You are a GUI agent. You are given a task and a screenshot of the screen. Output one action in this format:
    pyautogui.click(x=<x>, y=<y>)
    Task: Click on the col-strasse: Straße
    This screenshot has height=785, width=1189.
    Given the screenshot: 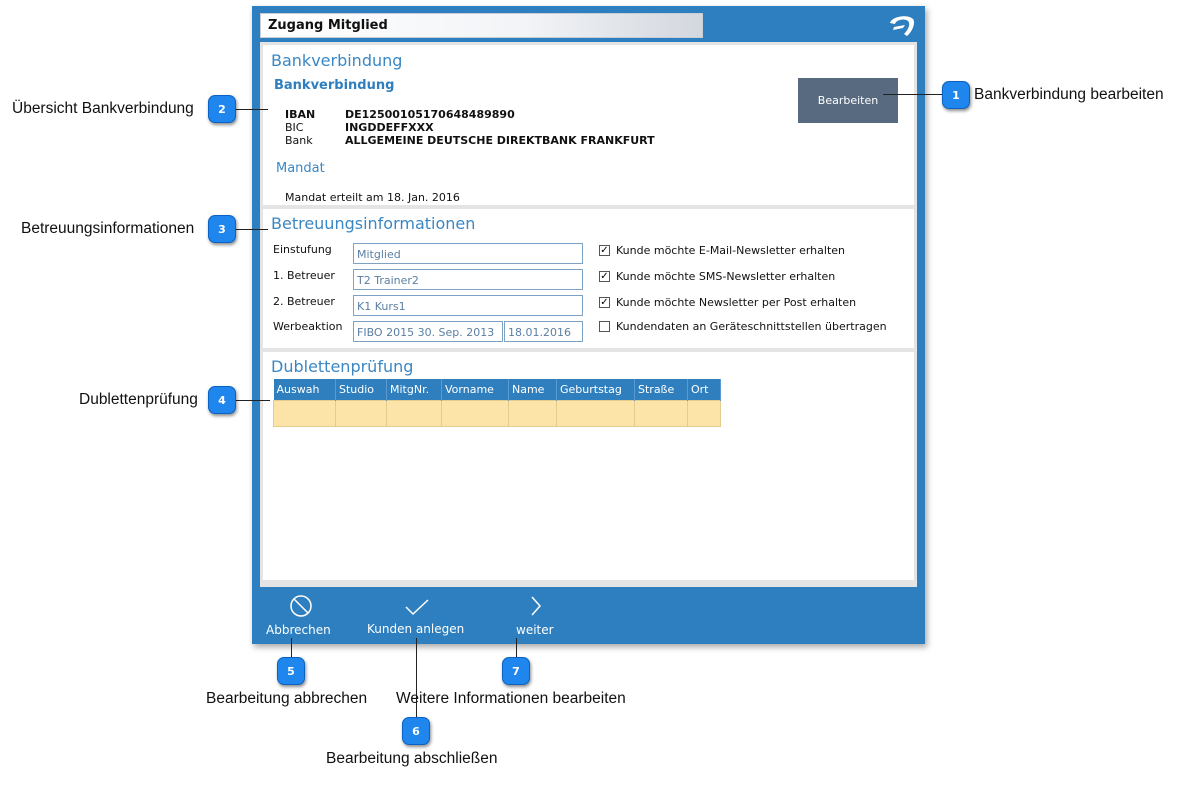 What is the action you would take?
    pyautogui.click(x=661, y=389)
    